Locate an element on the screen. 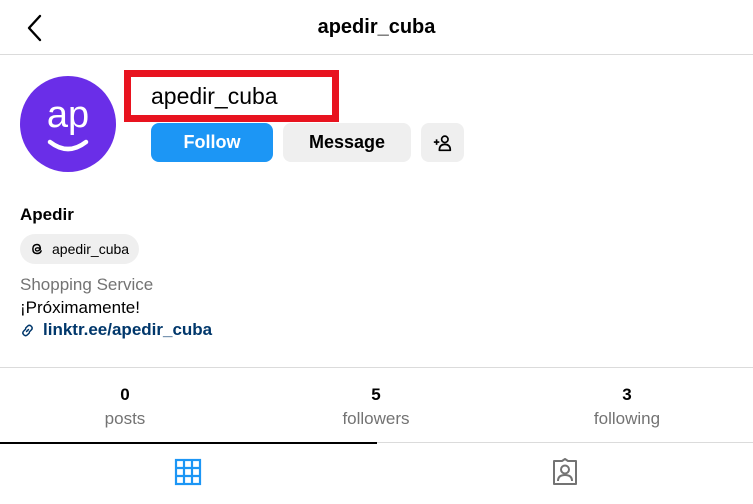  active-tab-indicator is located at coordinates (188, 443).